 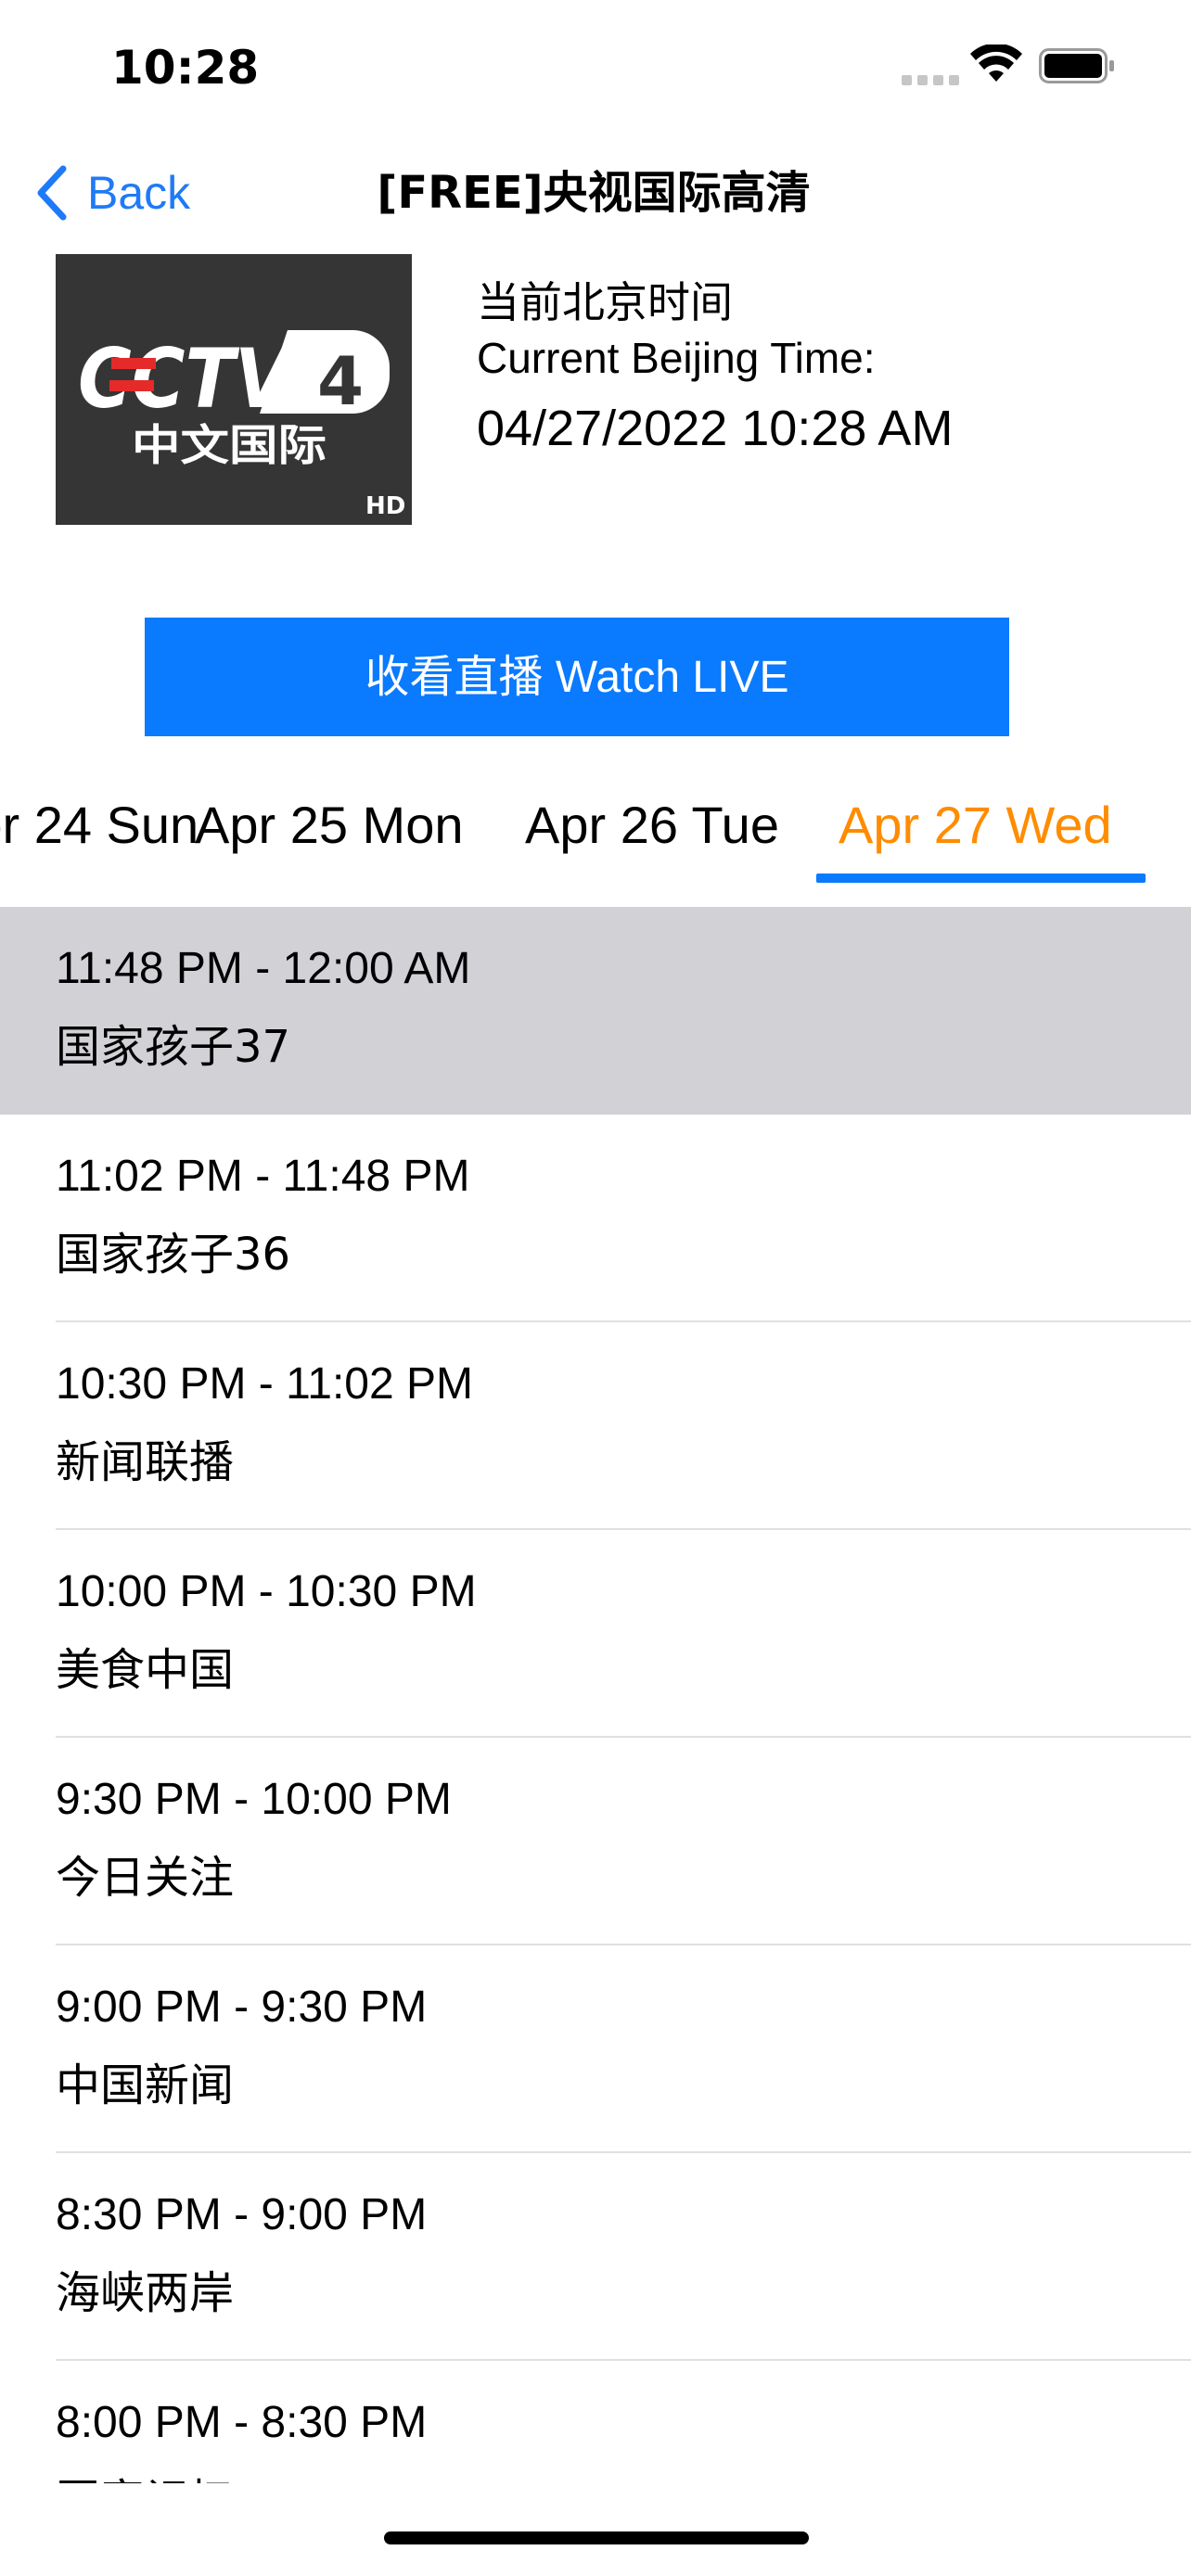 I want to click on program-time: 11:02 PM - 11:48 PM, so click(x=263, y=1176).